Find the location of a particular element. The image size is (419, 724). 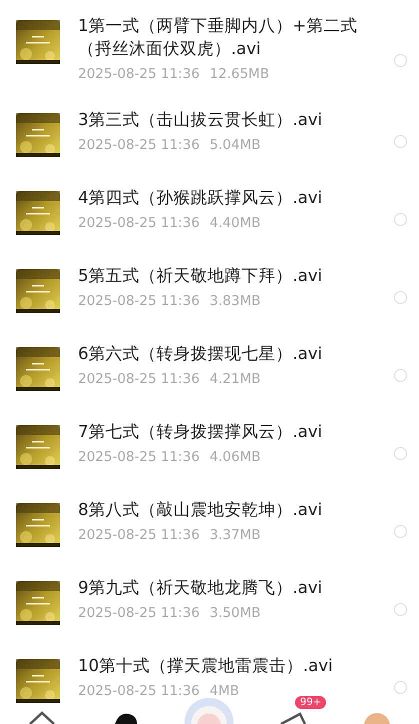

file-size: 5.04MB is located at coordinates (235, 144).